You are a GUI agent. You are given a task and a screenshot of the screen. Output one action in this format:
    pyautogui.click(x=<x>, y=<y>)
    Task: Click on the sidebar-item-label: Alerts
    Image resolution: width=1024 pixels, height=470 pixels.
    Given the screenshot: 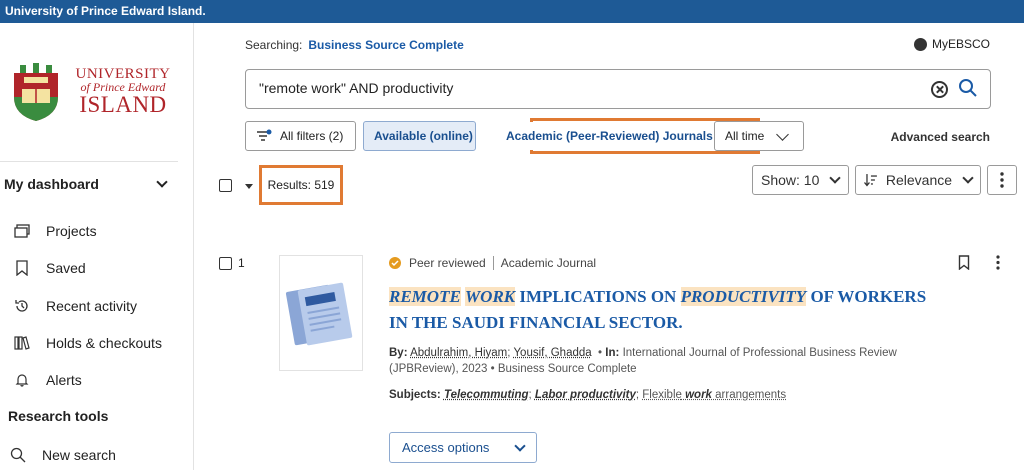 What is the action you would take?
    pyautogui.click(x=64, y=380)
    